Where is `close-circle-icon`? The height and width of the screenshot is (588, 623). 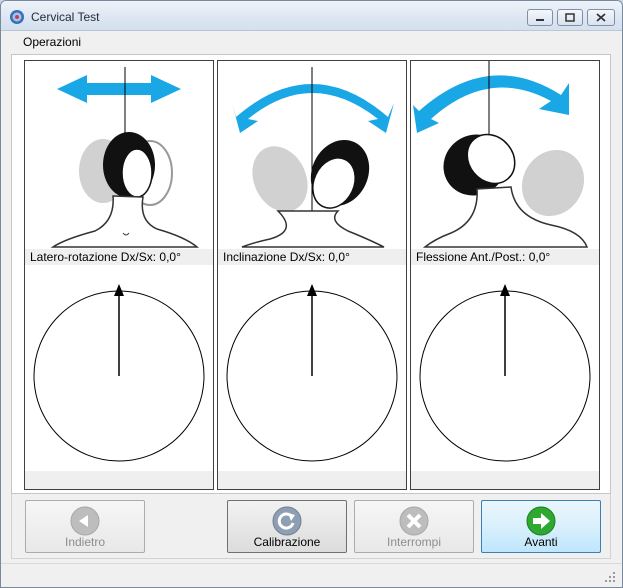 close-circle-icon is located at coordinates (414, 521).